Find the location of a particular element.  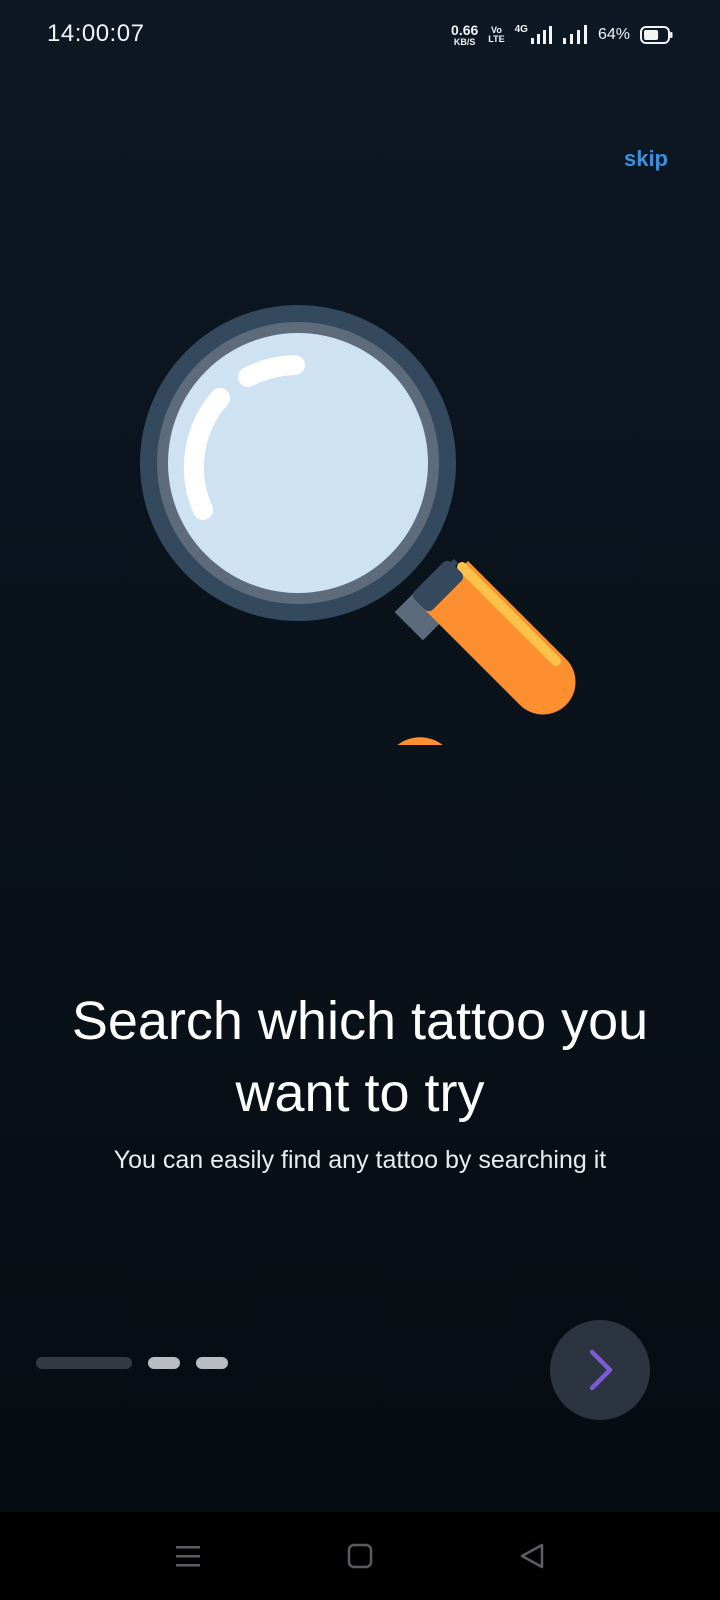

back-triangle-icon is located at coordinates (532, 1556).